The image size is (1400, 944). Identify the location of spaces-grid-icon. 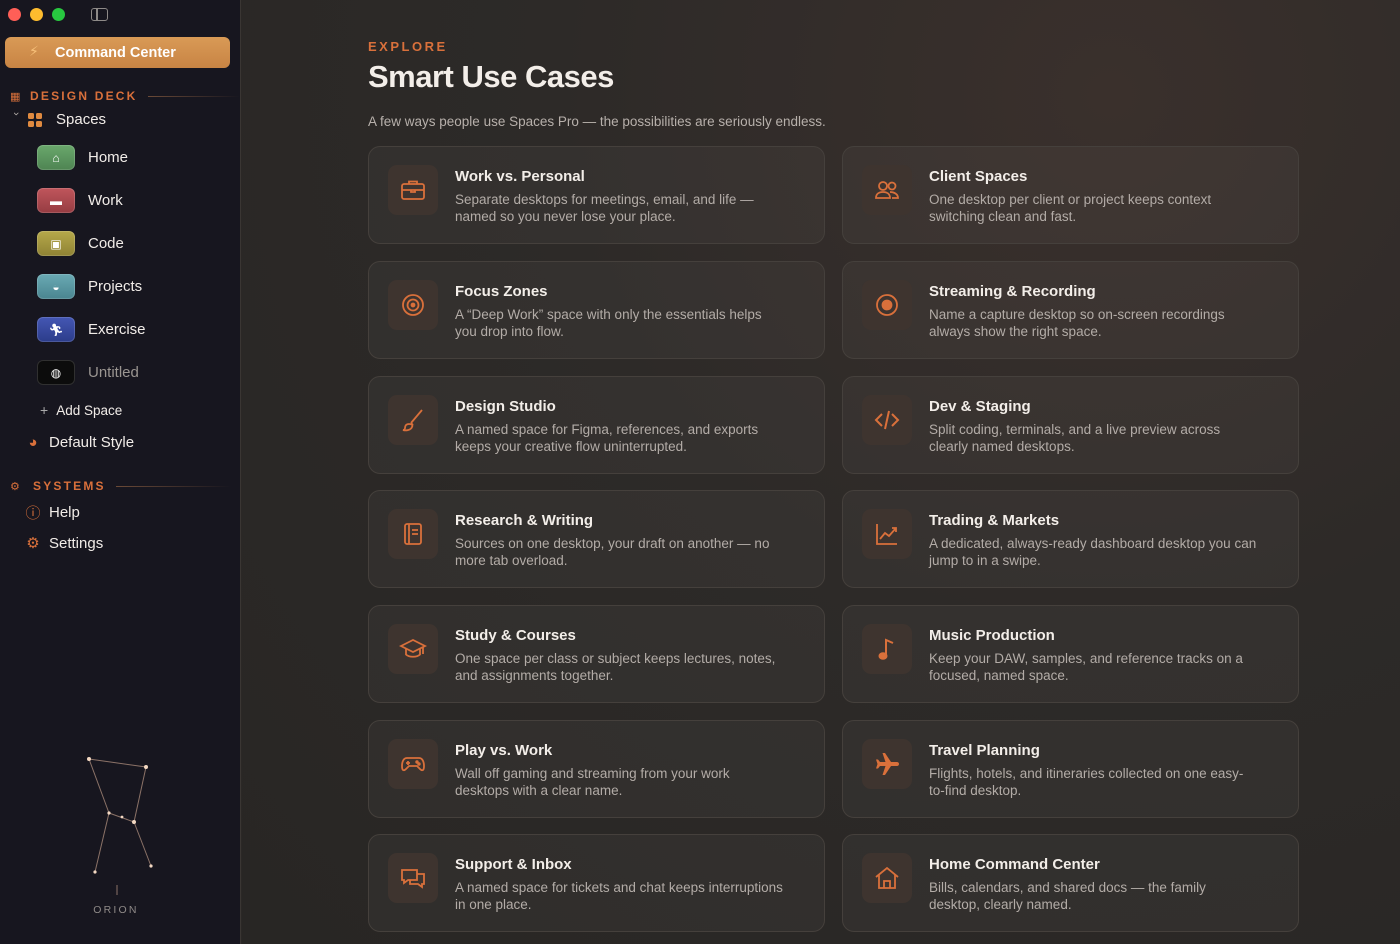
(35, 119).